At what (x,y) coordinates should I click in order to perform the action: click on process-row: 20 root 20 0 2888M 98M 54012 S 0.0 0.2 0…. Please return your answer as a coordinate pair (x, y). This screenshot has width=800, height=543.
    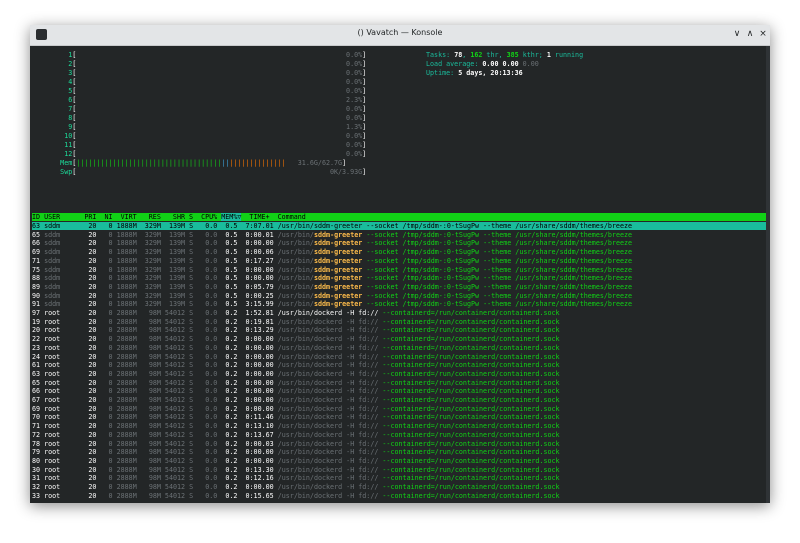
    Looking at the image, I should click on (400, 330).